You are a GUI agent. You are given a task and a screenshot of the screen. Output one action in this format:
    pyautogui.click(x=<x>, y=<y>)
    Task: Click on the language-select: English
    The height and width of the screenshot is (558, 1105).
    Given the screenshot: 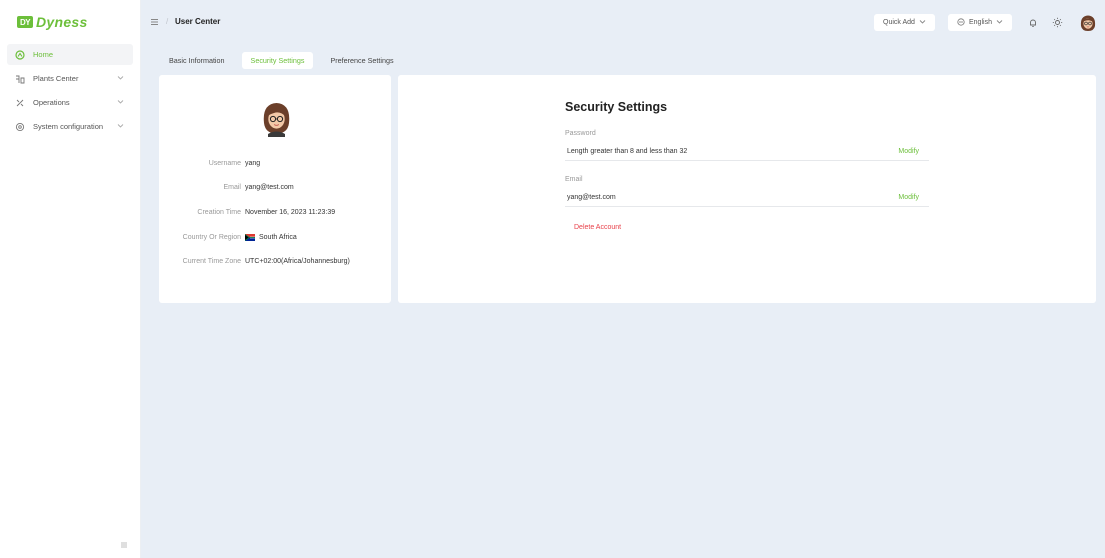 What is the action you would take?
    pyautogui.click(x=980, y=22)
    